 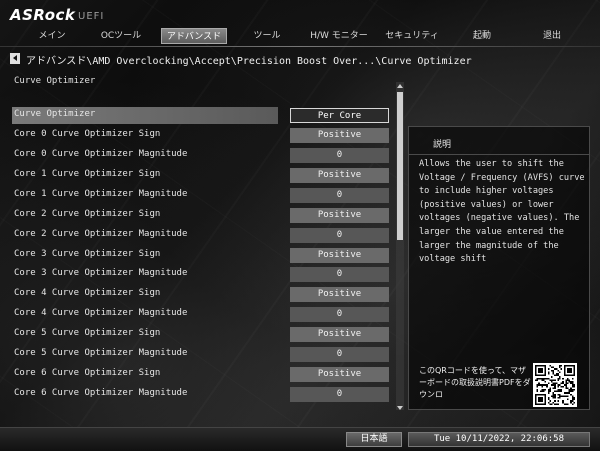 I want to click on description-title: 説明, so click(x=442, y=145).